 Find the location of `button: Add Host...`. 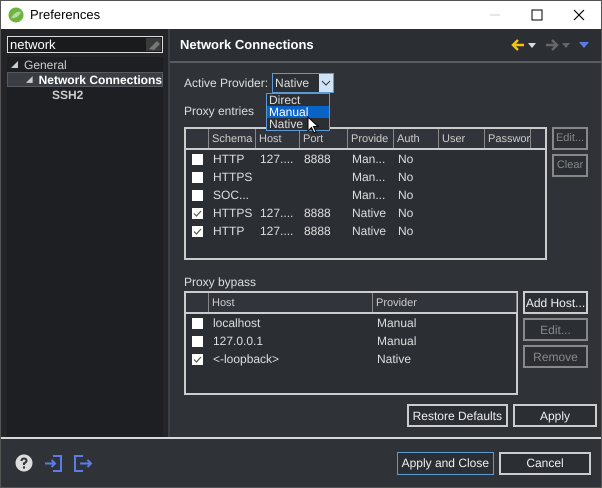

button: Add Host... is located at coordinates (555, 302).